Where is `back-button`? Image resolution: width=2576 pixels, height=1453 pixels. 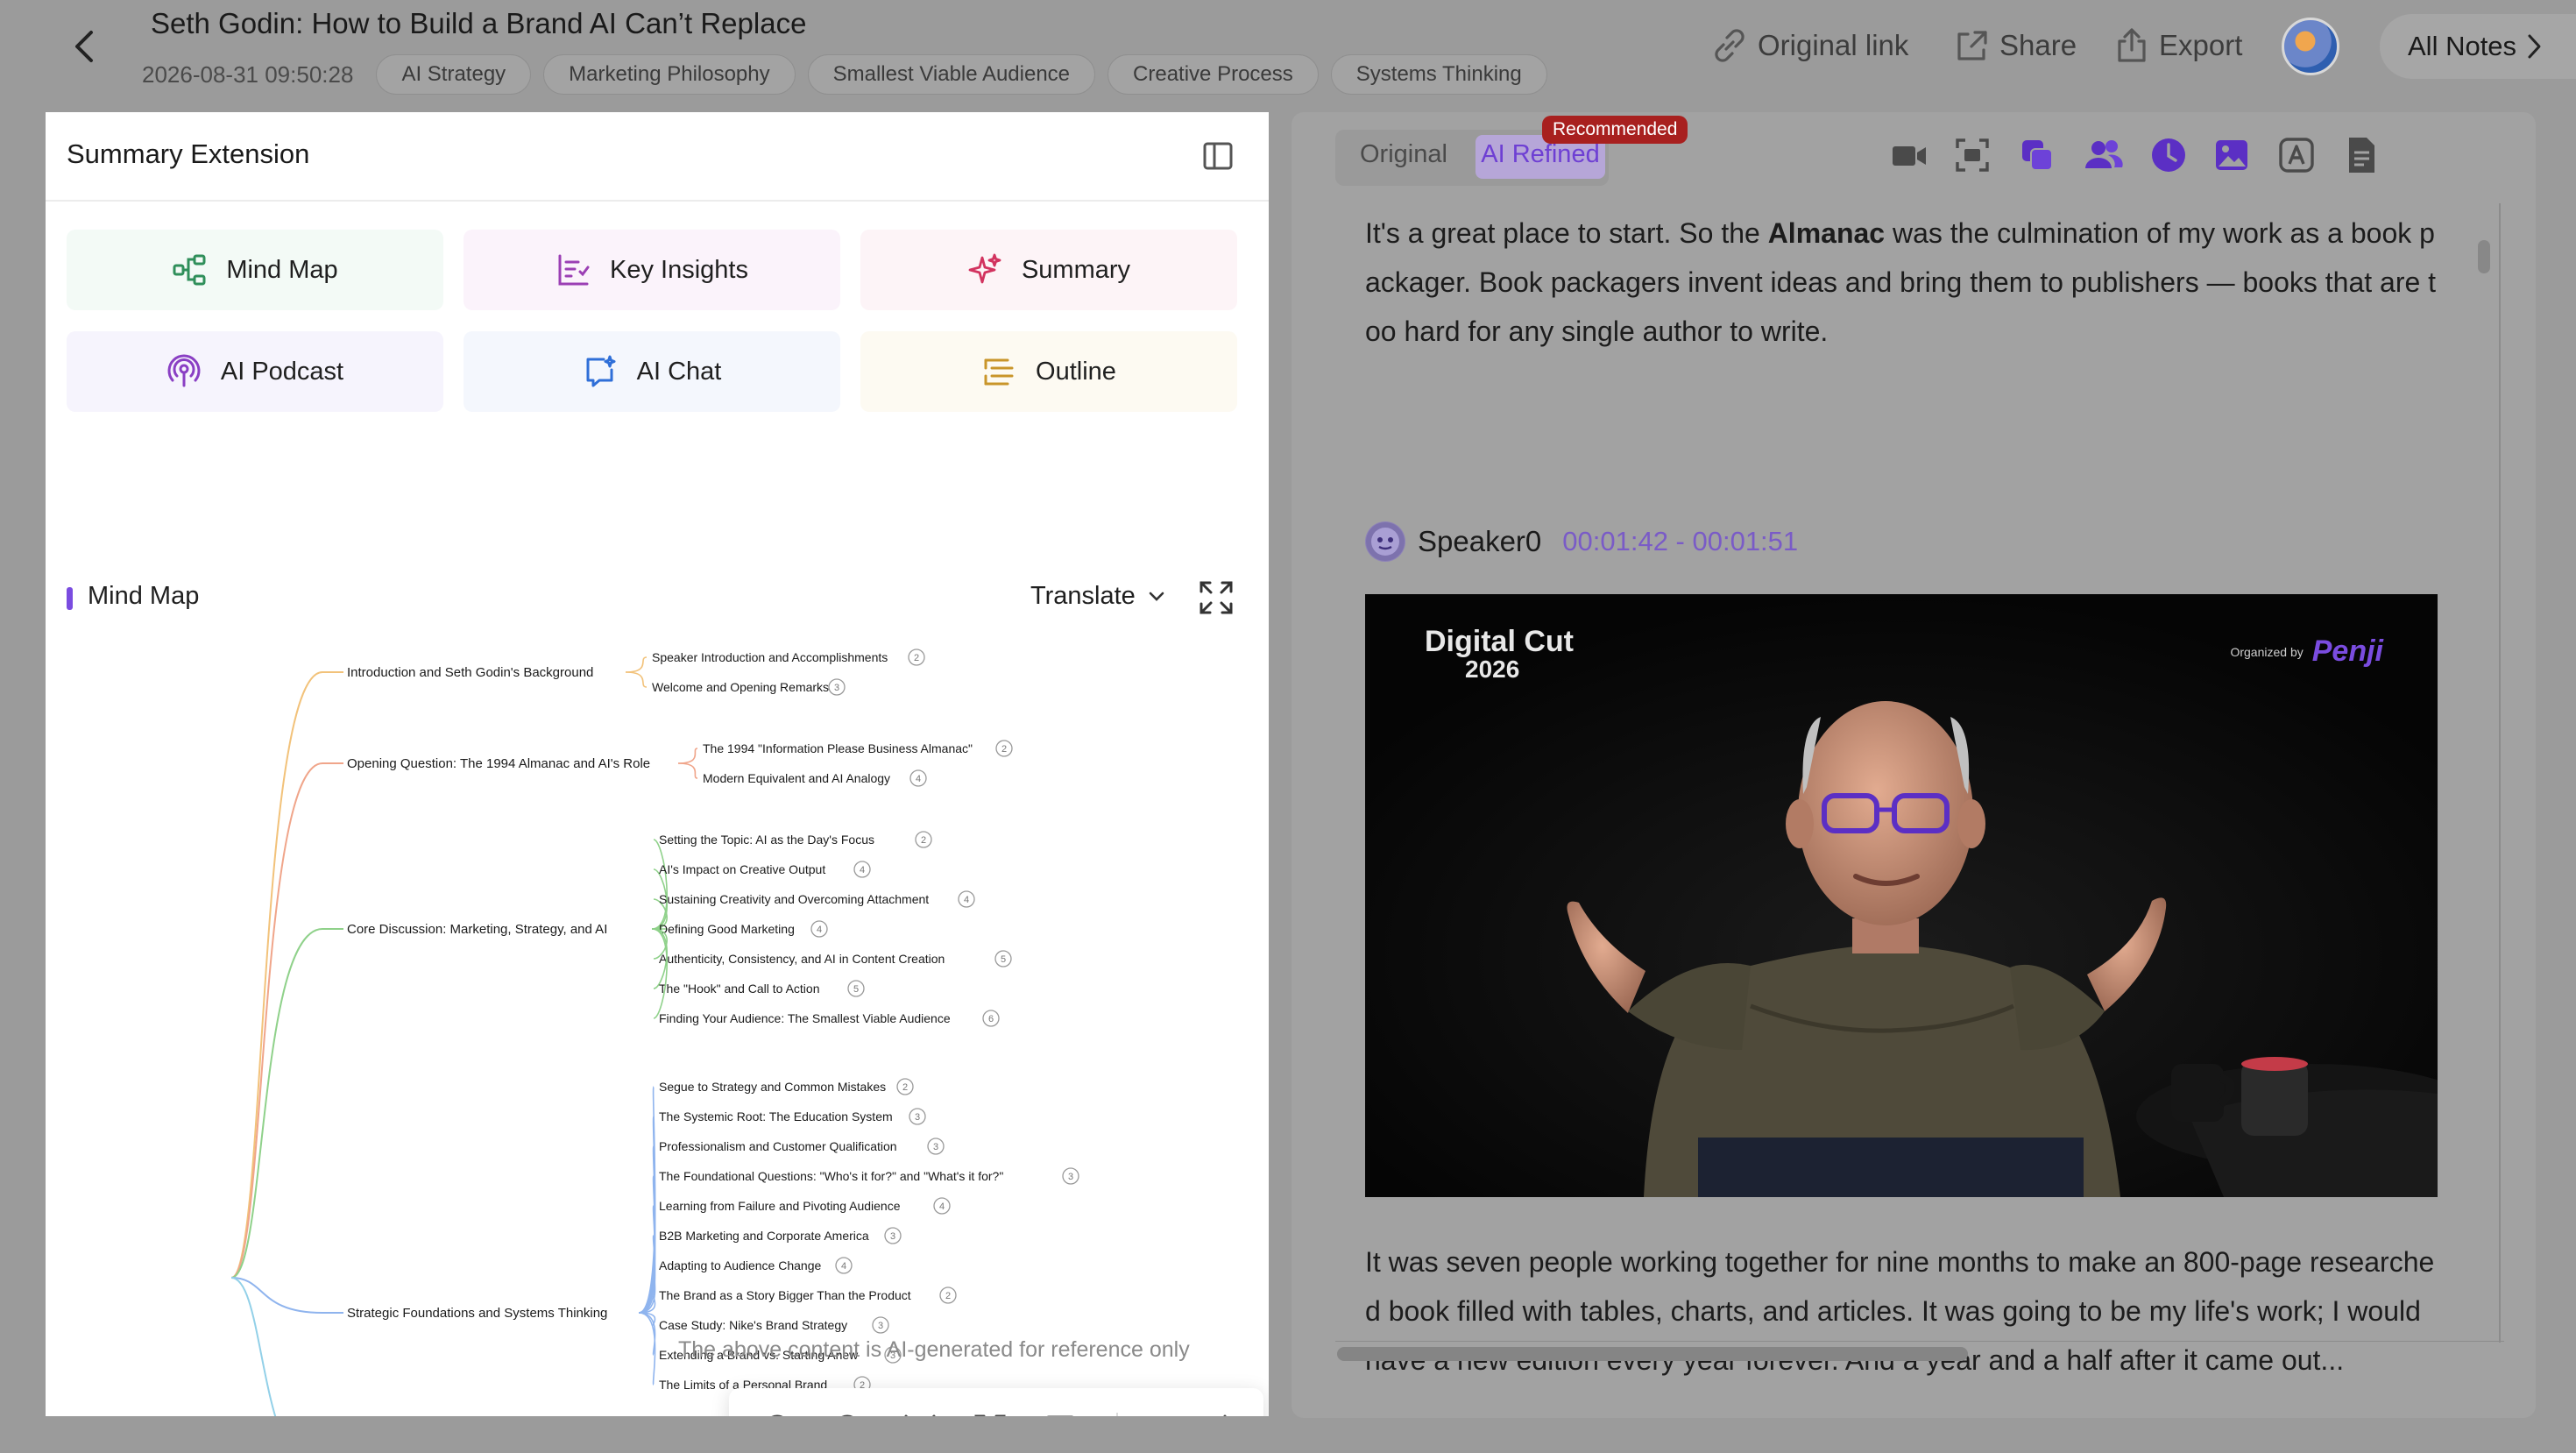
back-button is located at coordinates (85, 46).